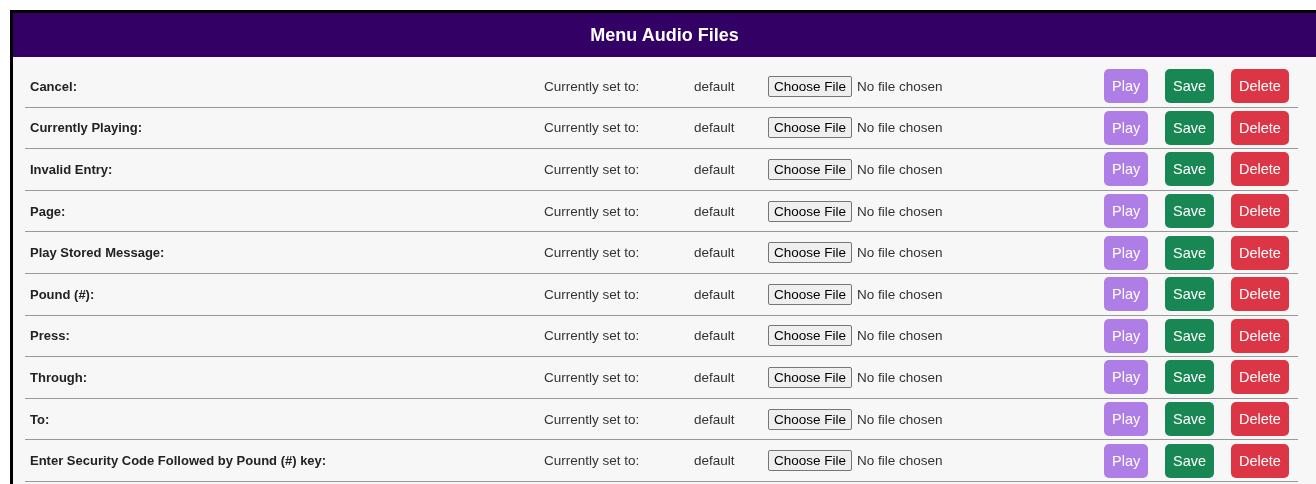 The width and height of the screenshot is (1316, 484). I want to click on row-label: To:, so click(40, 419).